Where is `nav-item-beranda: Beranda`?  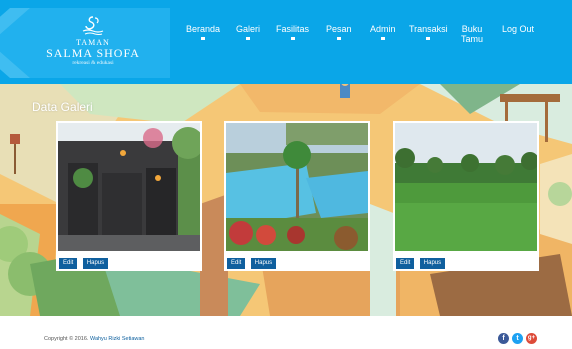
nav-item-beranda: Beranda is located at coordinates (203, 32).